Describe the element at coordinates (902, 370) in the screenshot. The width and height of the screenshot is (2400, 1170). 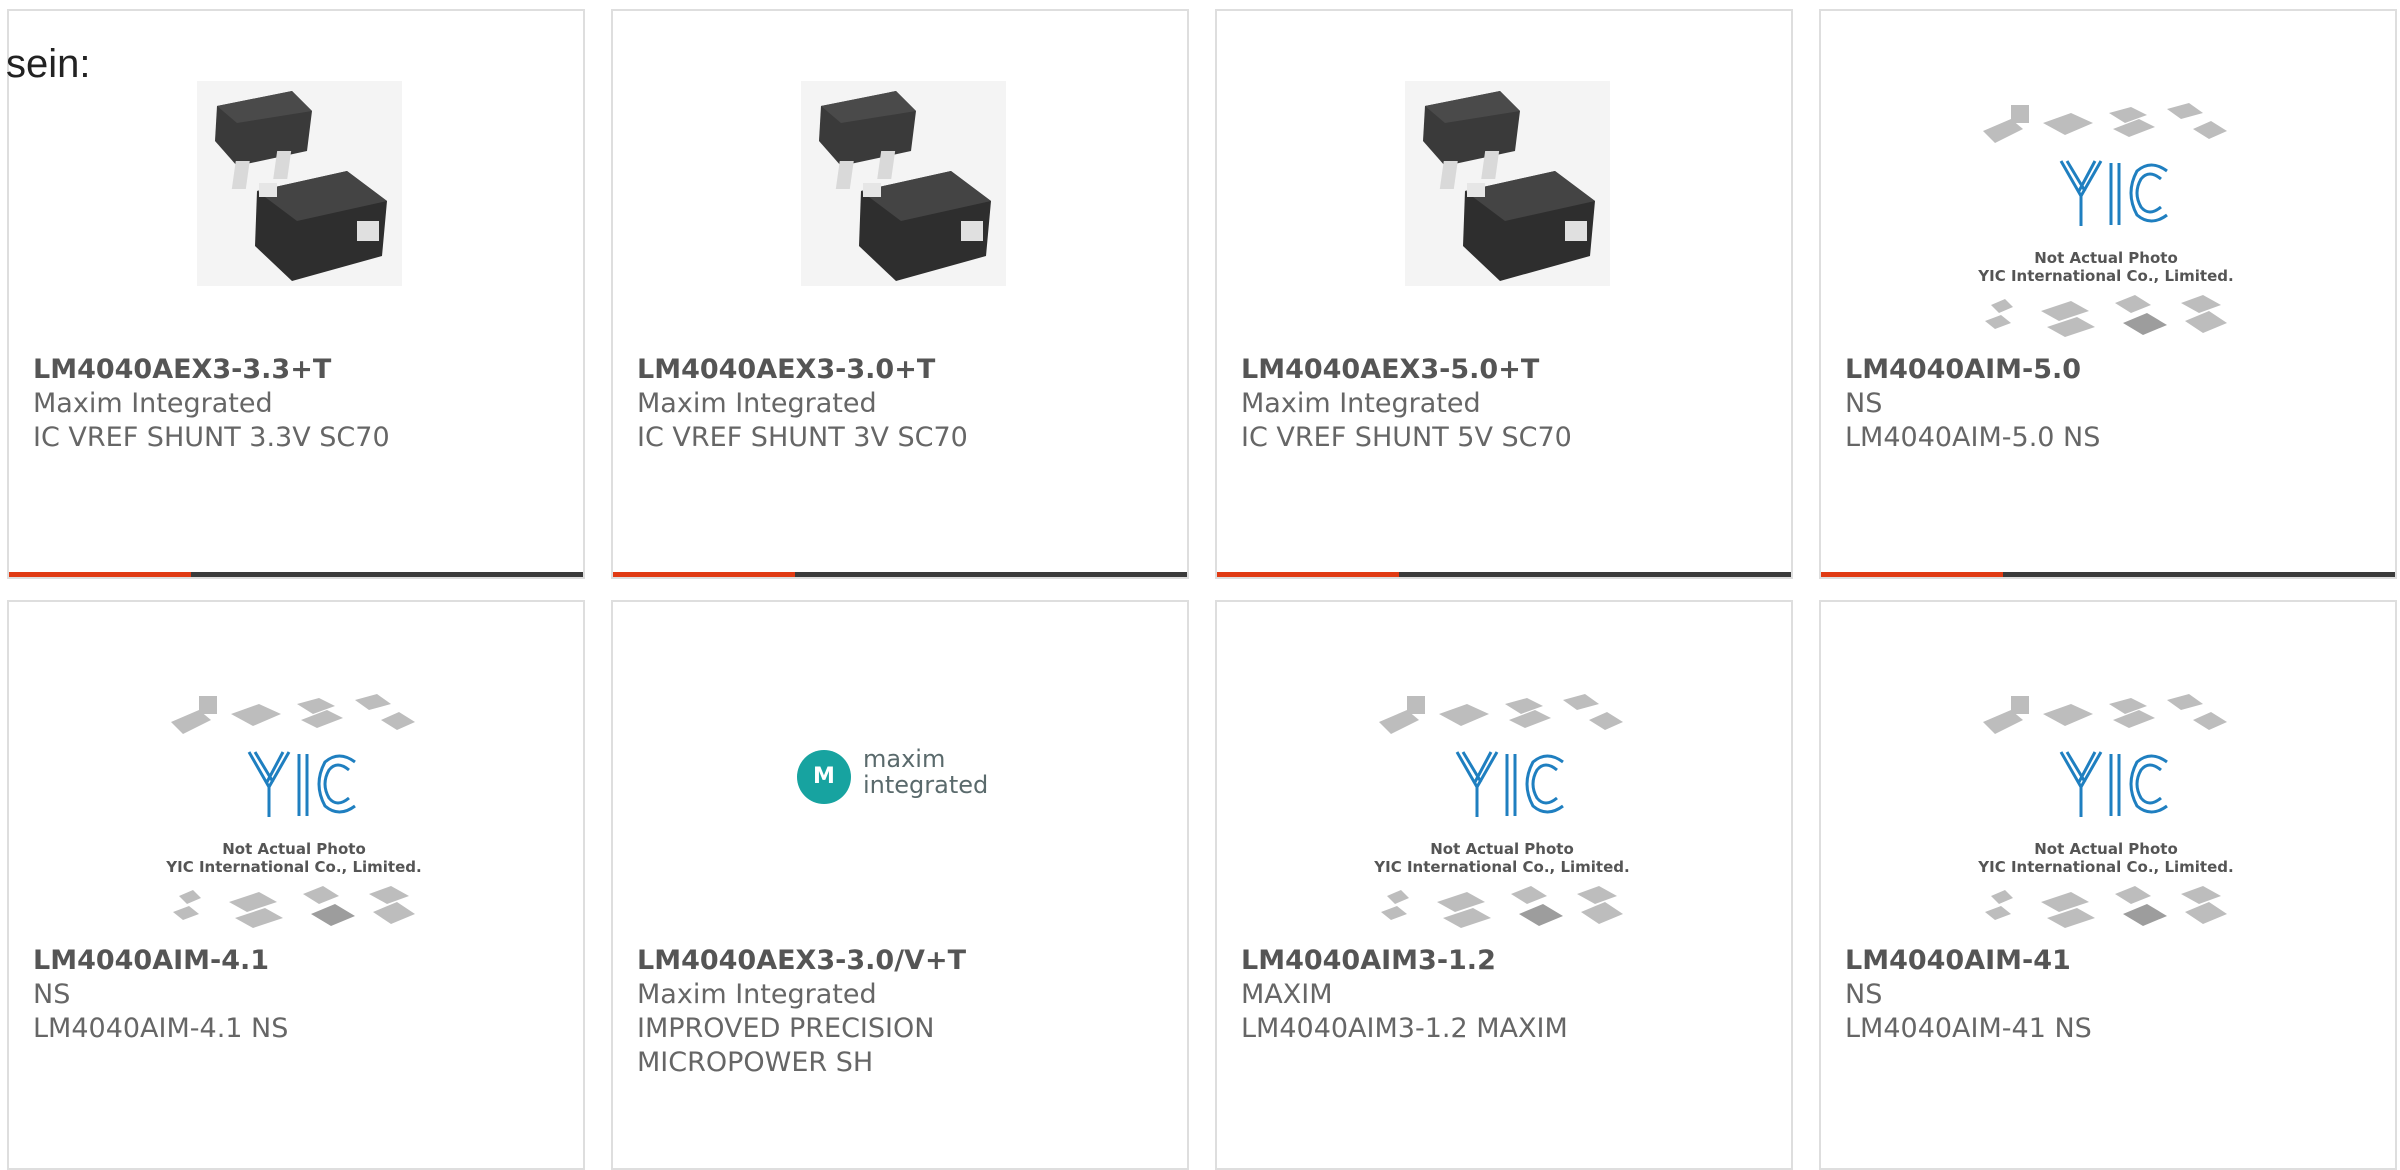
I see `part-number-link: LM4040AEX3-3.0+T` at that location.